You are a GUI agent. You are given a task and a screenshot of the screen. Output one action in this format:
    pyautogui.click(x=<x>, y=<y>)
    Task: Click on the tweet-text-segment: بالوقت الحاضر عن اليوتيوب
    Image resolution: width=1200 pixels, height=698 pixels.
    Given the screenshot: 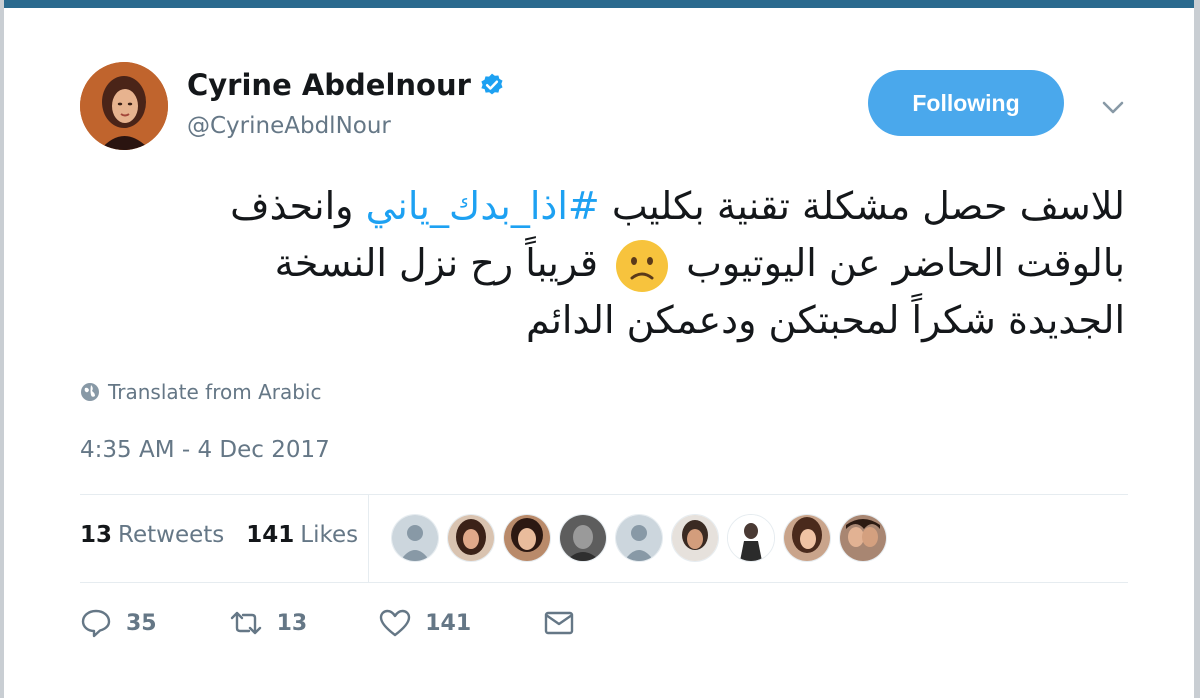 What is the action you would take?
    pyautogui.click(x=899, y=263)
    